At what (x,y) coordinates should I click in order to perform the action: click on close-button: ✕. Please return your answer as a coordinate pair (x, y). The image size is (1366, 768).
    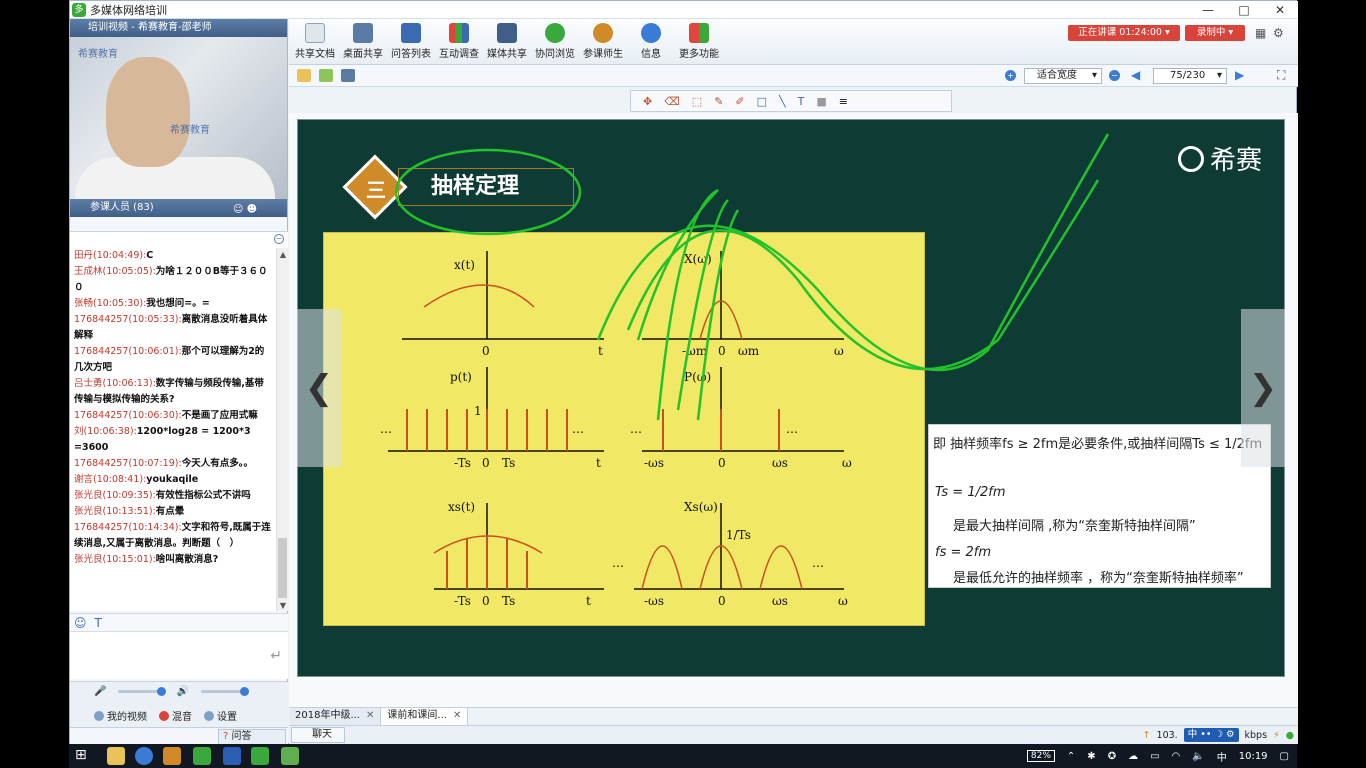
    Looking at the image, I should click on (1280, 10).